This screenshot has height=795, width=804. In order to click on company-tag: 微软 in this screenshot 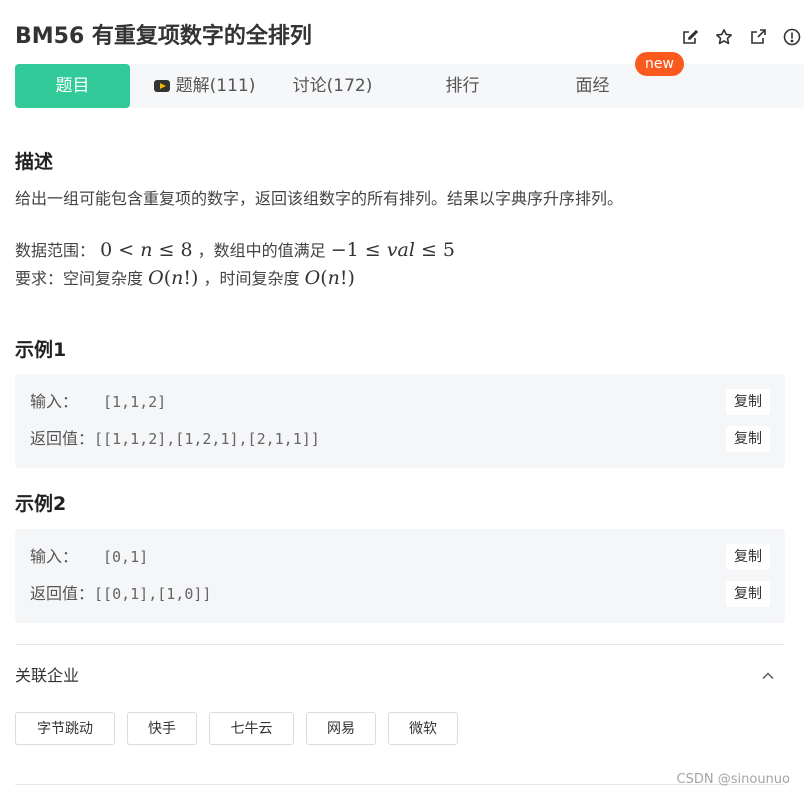, I will do `click(423, 728)`.